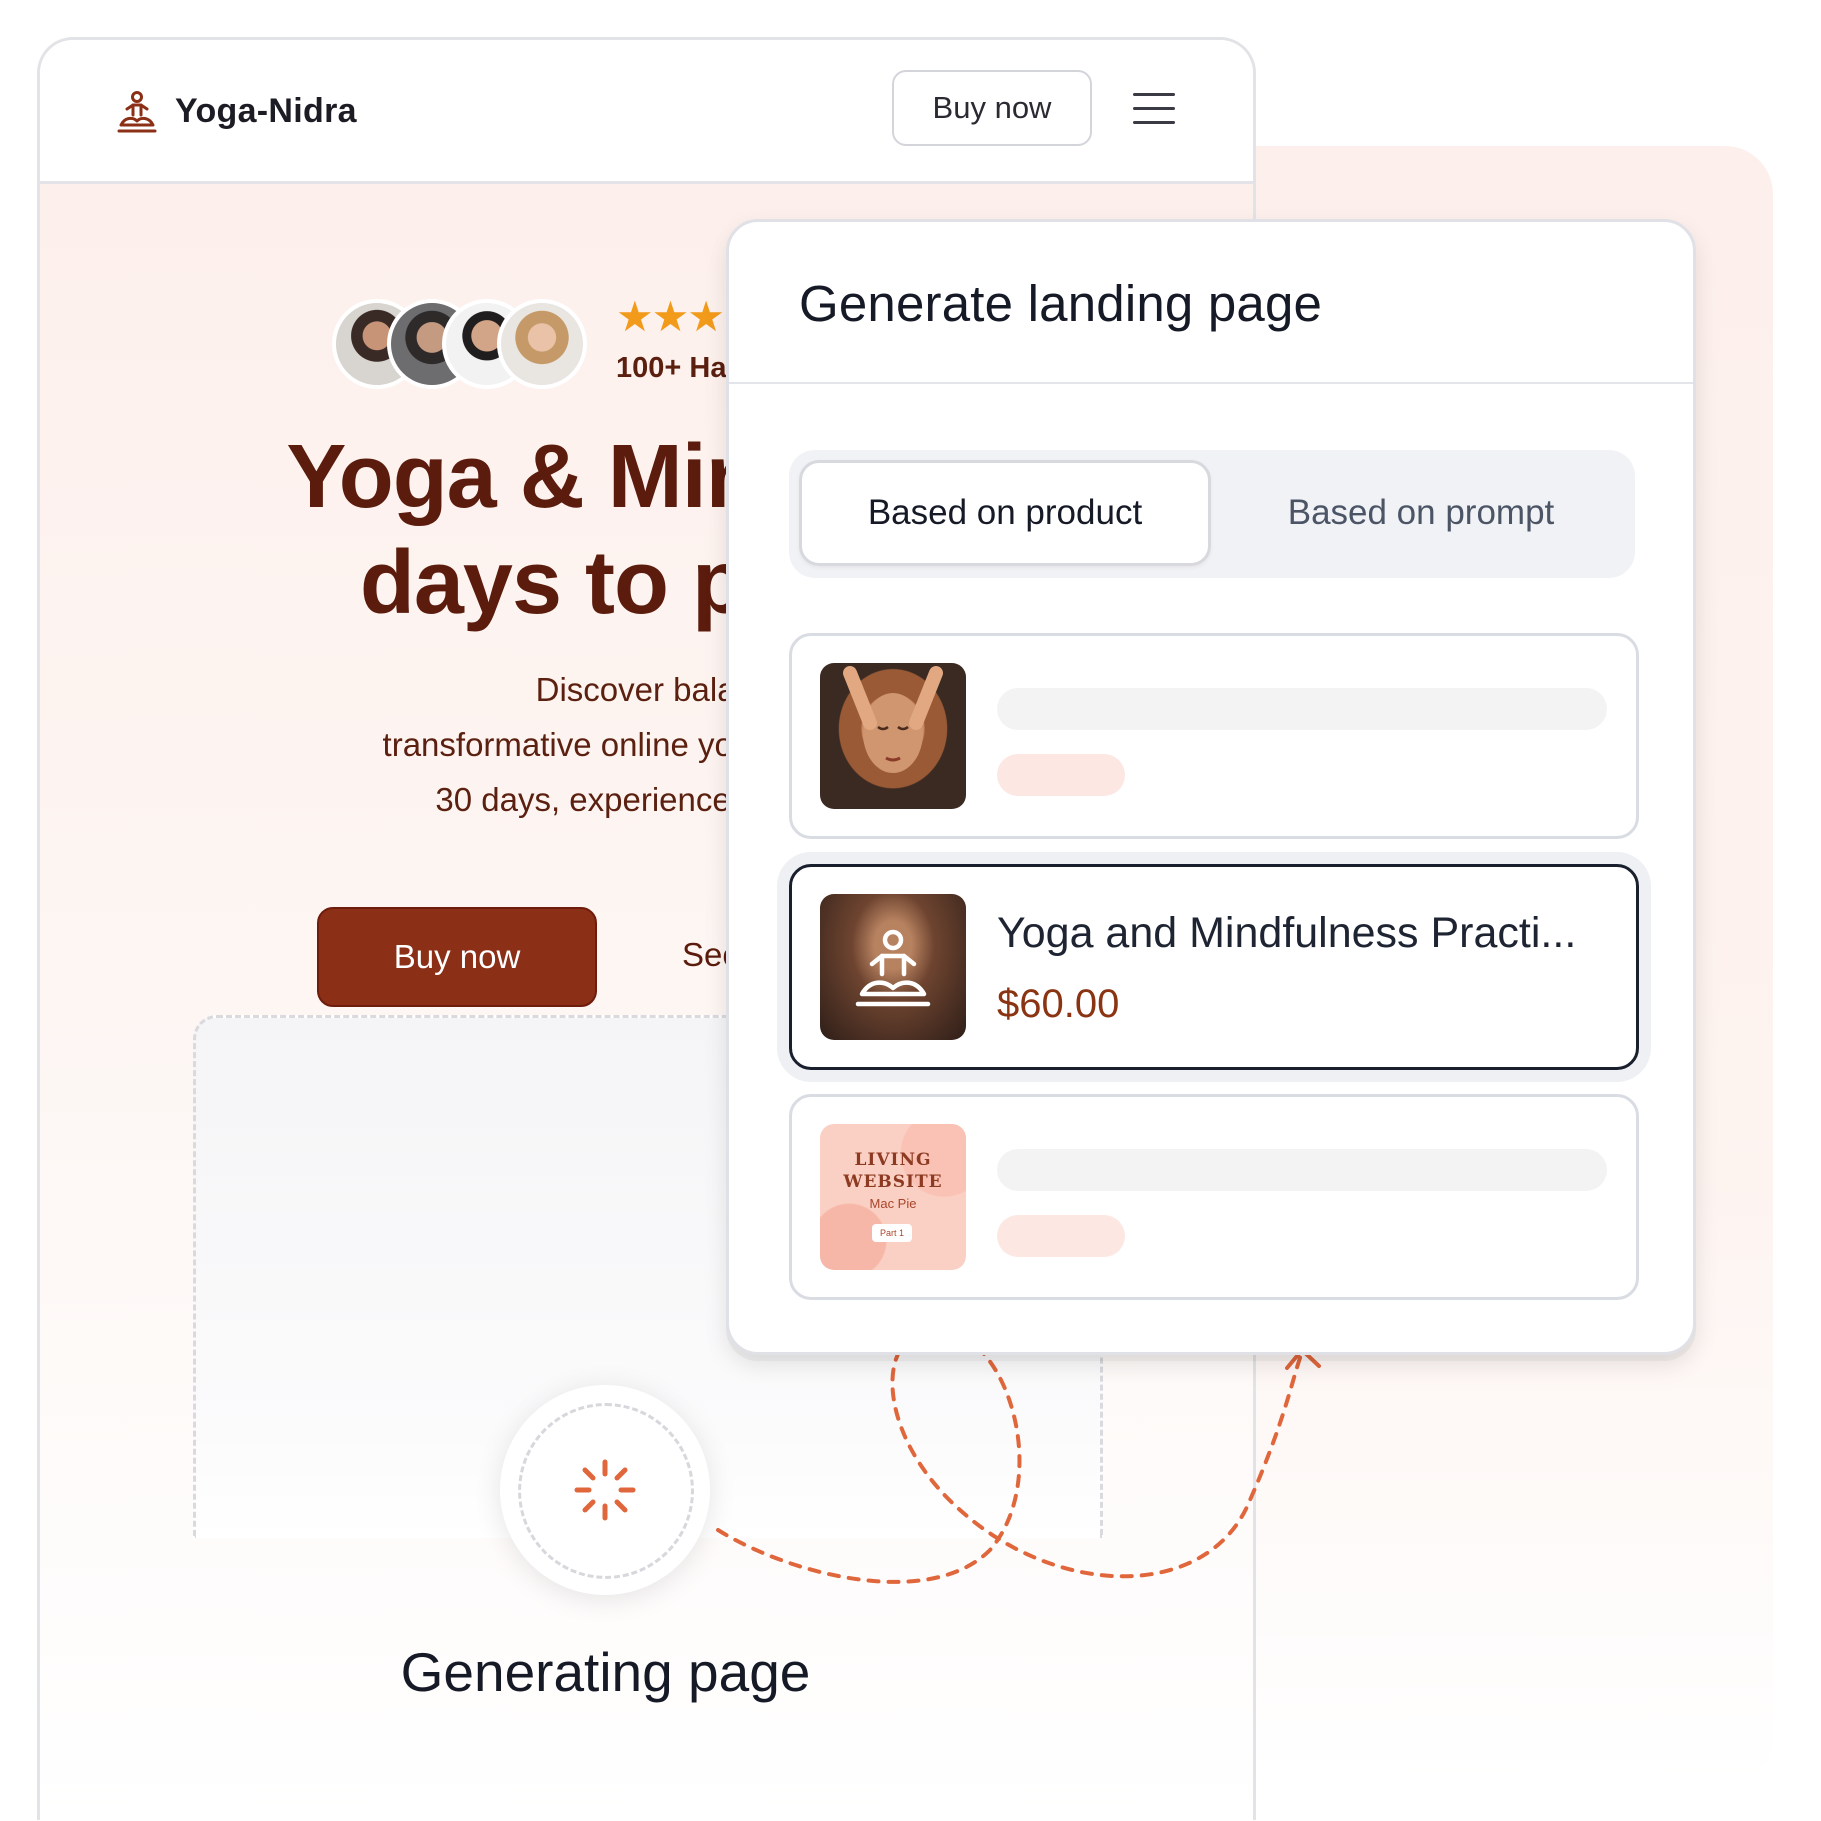  What do you see at coordinates (893, 1182) in the screenshot?
I see `thumb-title-line: WEBSITE` at bounding box center [893, 1182].